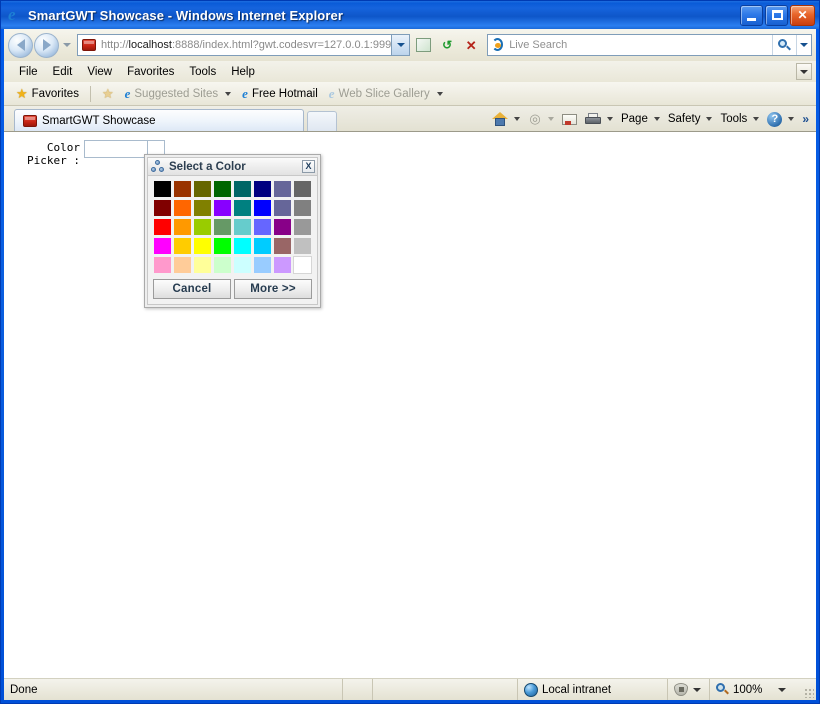 The image size is (820, 704). What do you see at coordinates (243, 72) in the screenshot?
I see `menu-item-help: Help` at bounding box center [243, 72].